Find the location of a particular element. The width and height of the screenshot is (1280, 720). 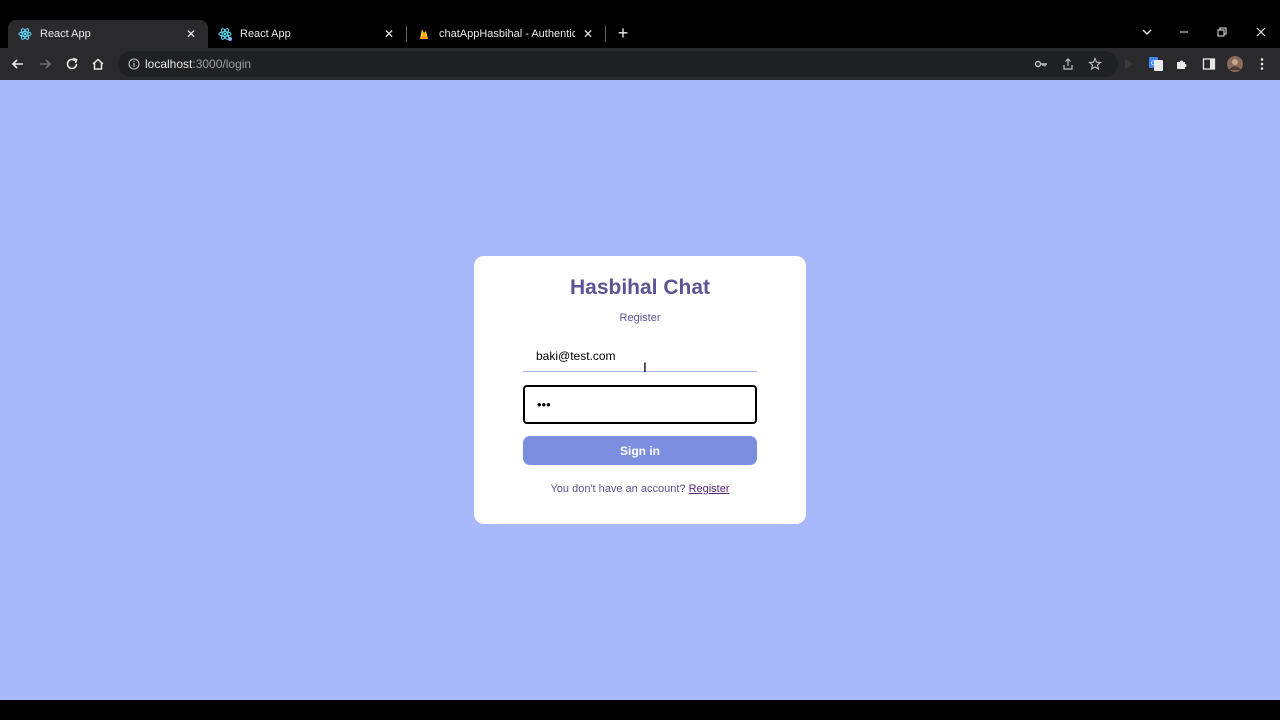

browser-toolbar: localhost:3000/login G is located at coordinates (640, 64).